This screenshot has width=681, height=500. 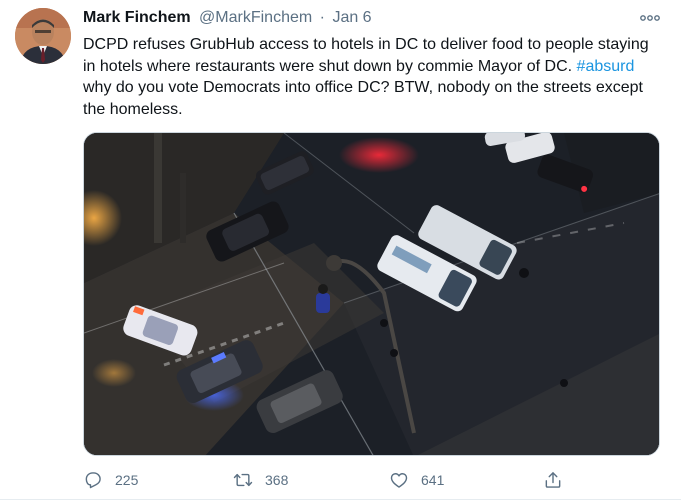 What do you see at coordinates (137, 17) in the screenshot?
I see `author-display-name: Mark Finchem` at bounding box center [137, 17].